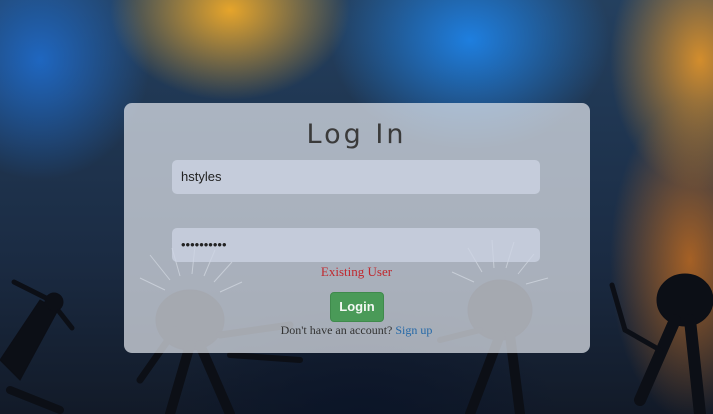  What do you see at coordinates (356, 245) in the screenshot?
I see `password-input: ••••••••••` at bounding box center [356, 245].